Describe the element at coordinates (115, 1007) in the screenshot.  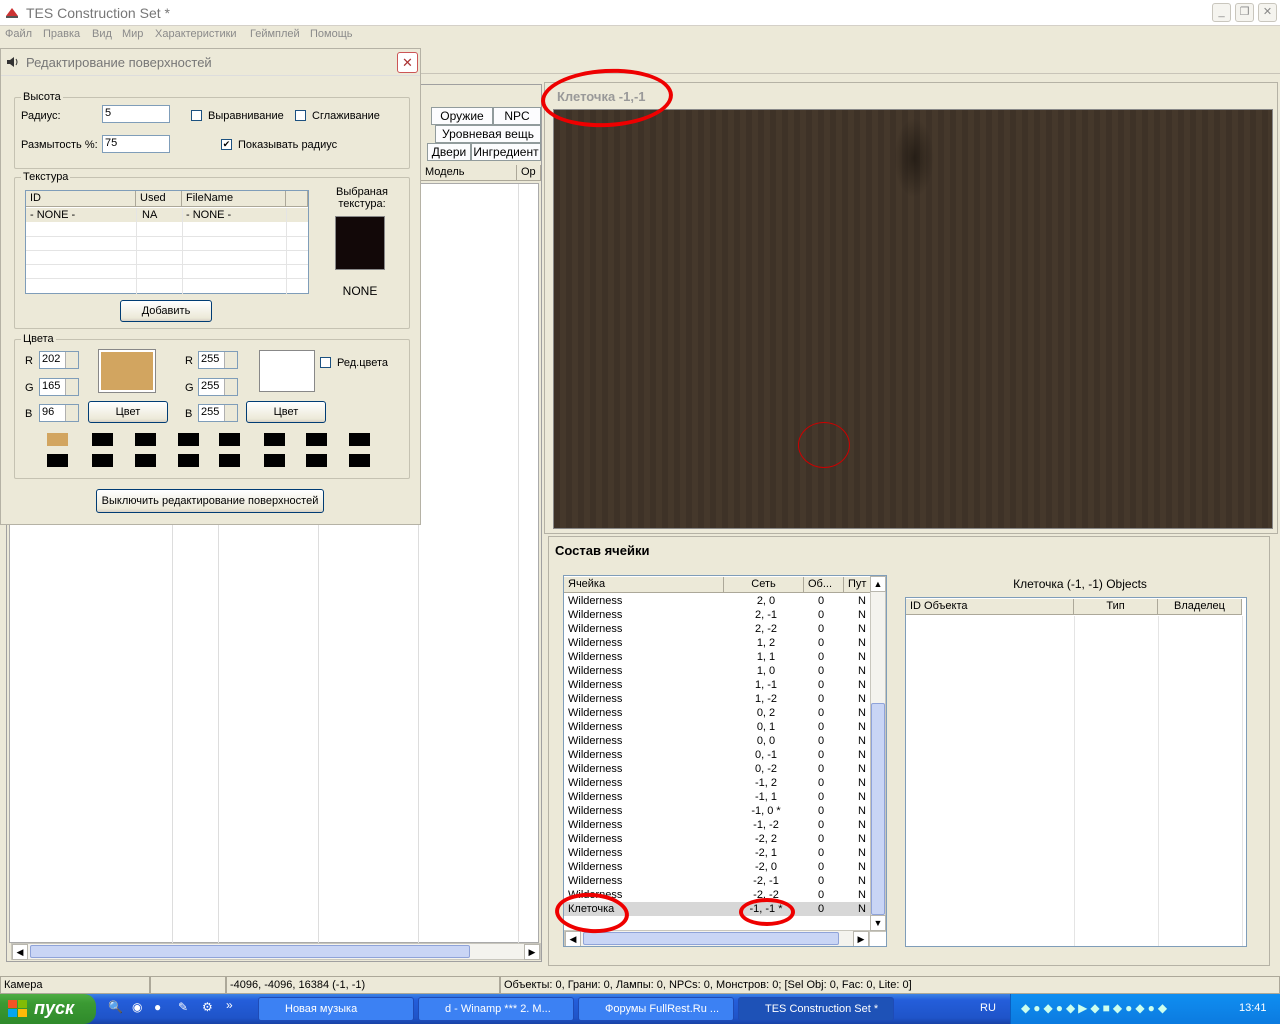
I see `search-icon: 🔍` at that location.